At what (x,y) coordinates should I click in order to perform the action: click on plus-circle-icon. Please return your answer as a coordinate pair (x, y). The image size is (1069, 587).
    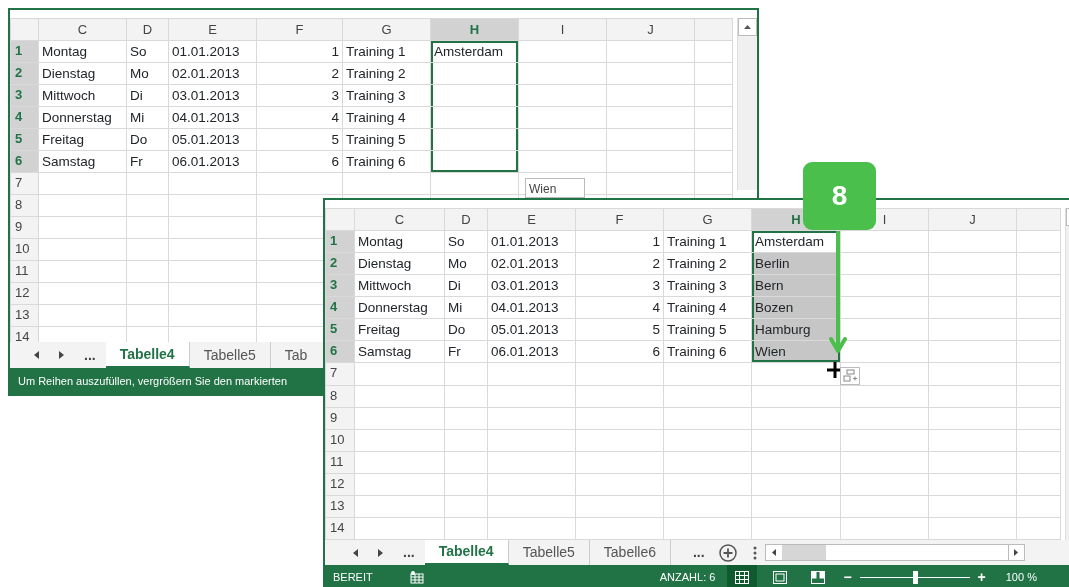
    Looking at the image, I should click on (727, 552).